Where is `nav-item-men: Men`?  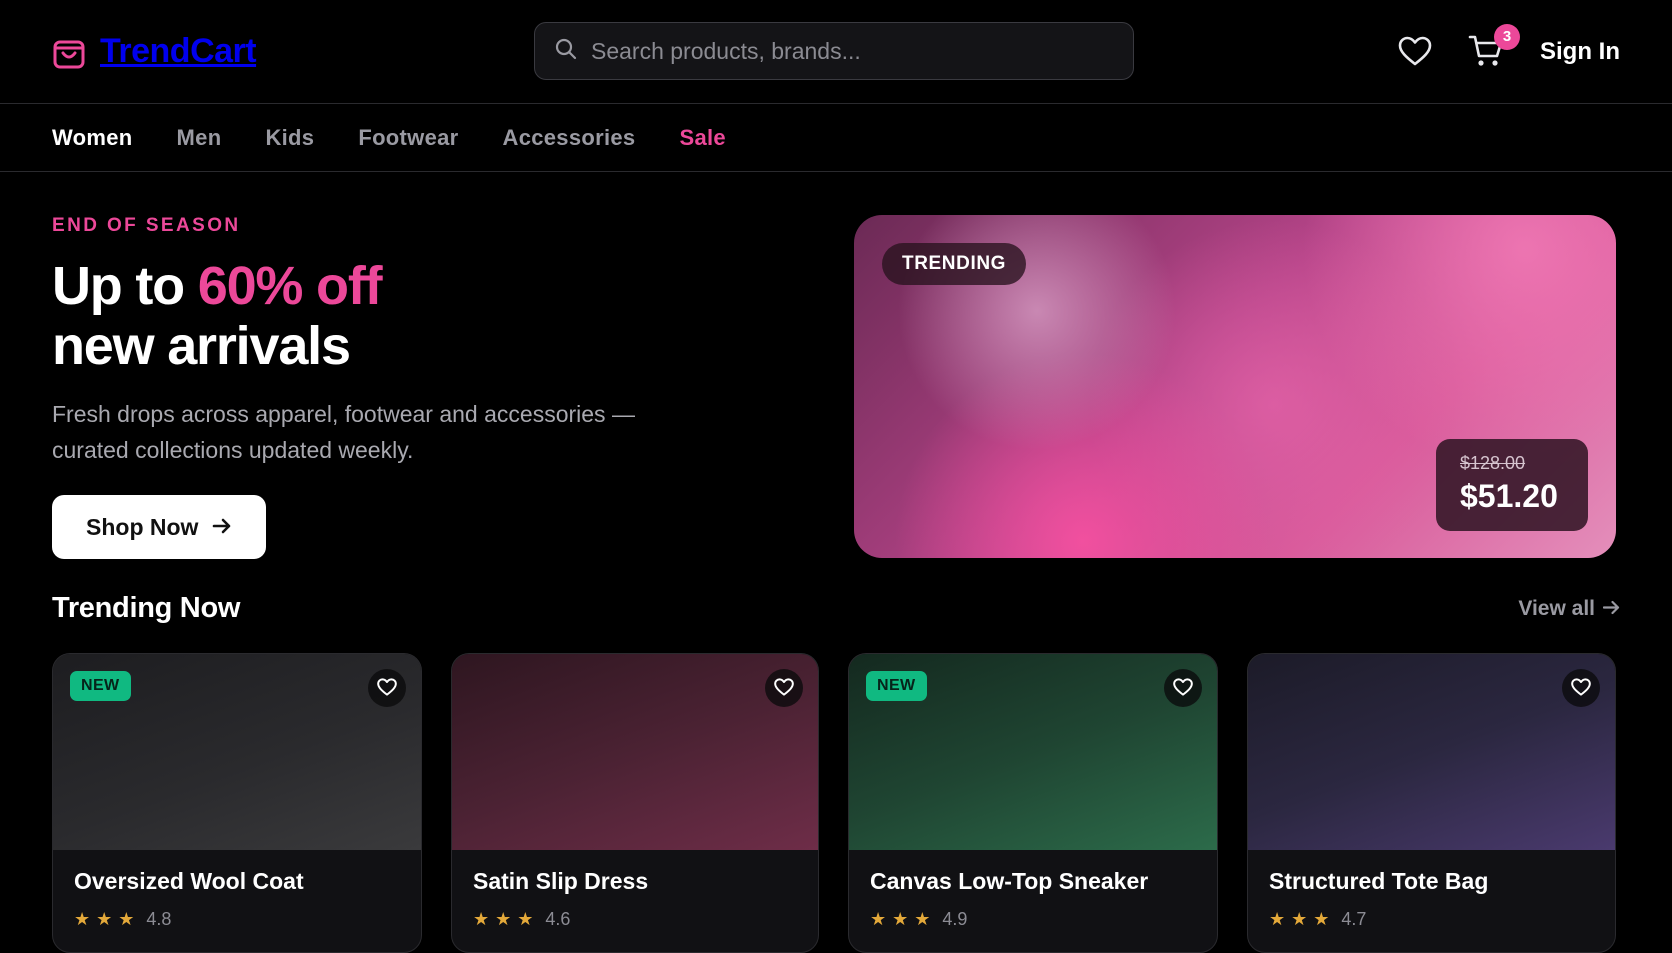 nav-item-men: Men is located at coordinates (199, 138).